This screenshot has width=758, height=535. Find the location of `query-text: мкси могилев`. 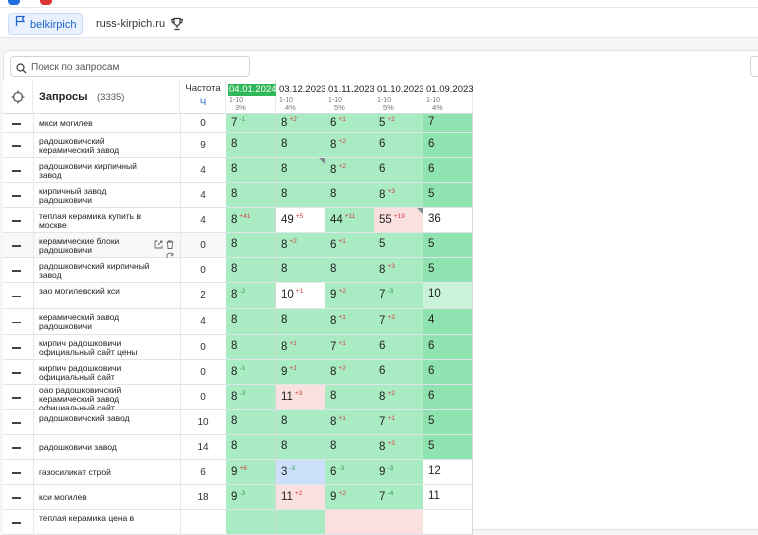

query-text: мкси могилев is located at coordinates (99, 123).